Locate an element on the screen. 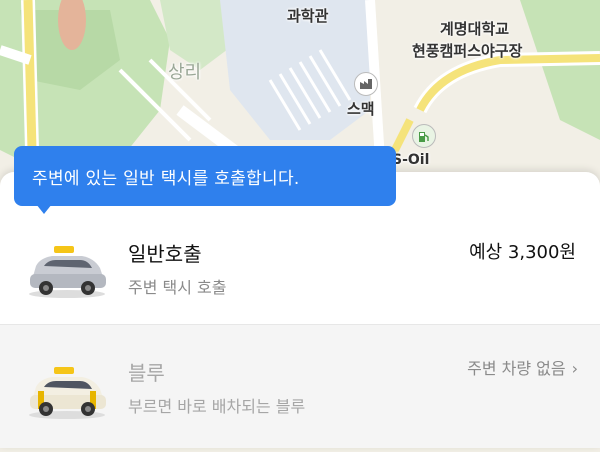  gas-station-icon is located at coordinates (424, 136).